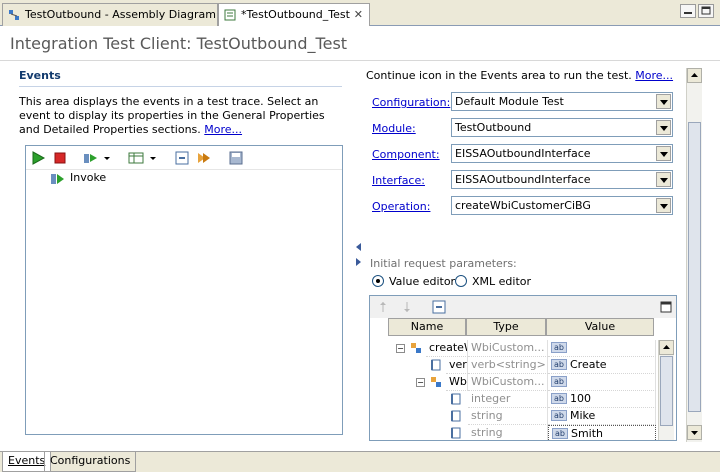  I want to click on scroll-down-button, so click(694, 432).